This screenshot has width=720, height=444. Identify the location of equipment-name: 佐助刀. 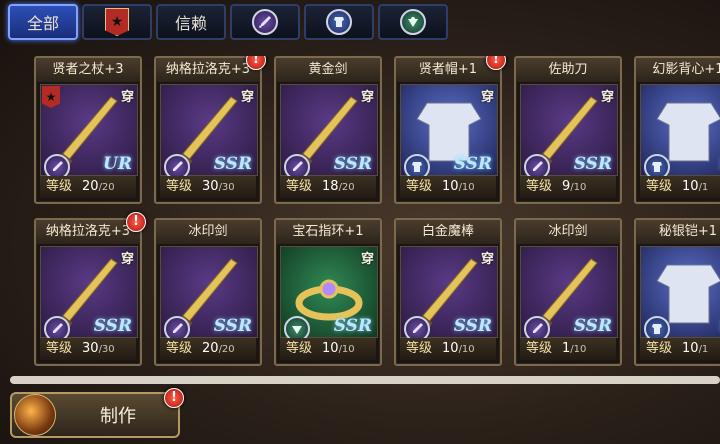
(568, 70).